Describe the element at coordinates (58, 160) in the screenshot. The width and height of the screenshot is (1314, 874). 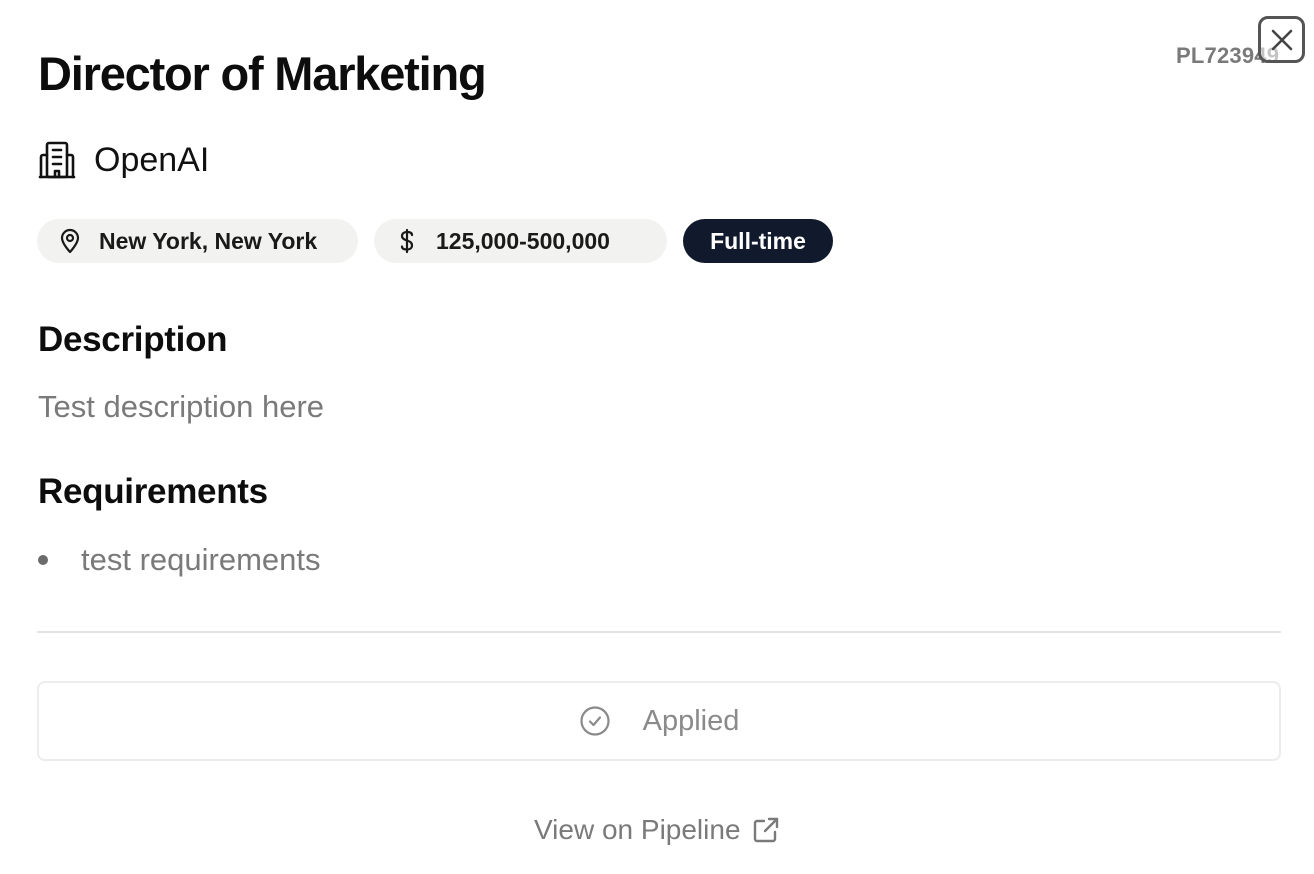
I see `building-icon` at that location.